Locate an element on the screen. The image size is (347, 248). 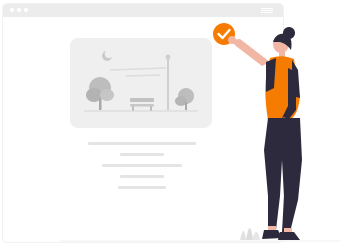
raised-arm is located at coordinates (250, 52).